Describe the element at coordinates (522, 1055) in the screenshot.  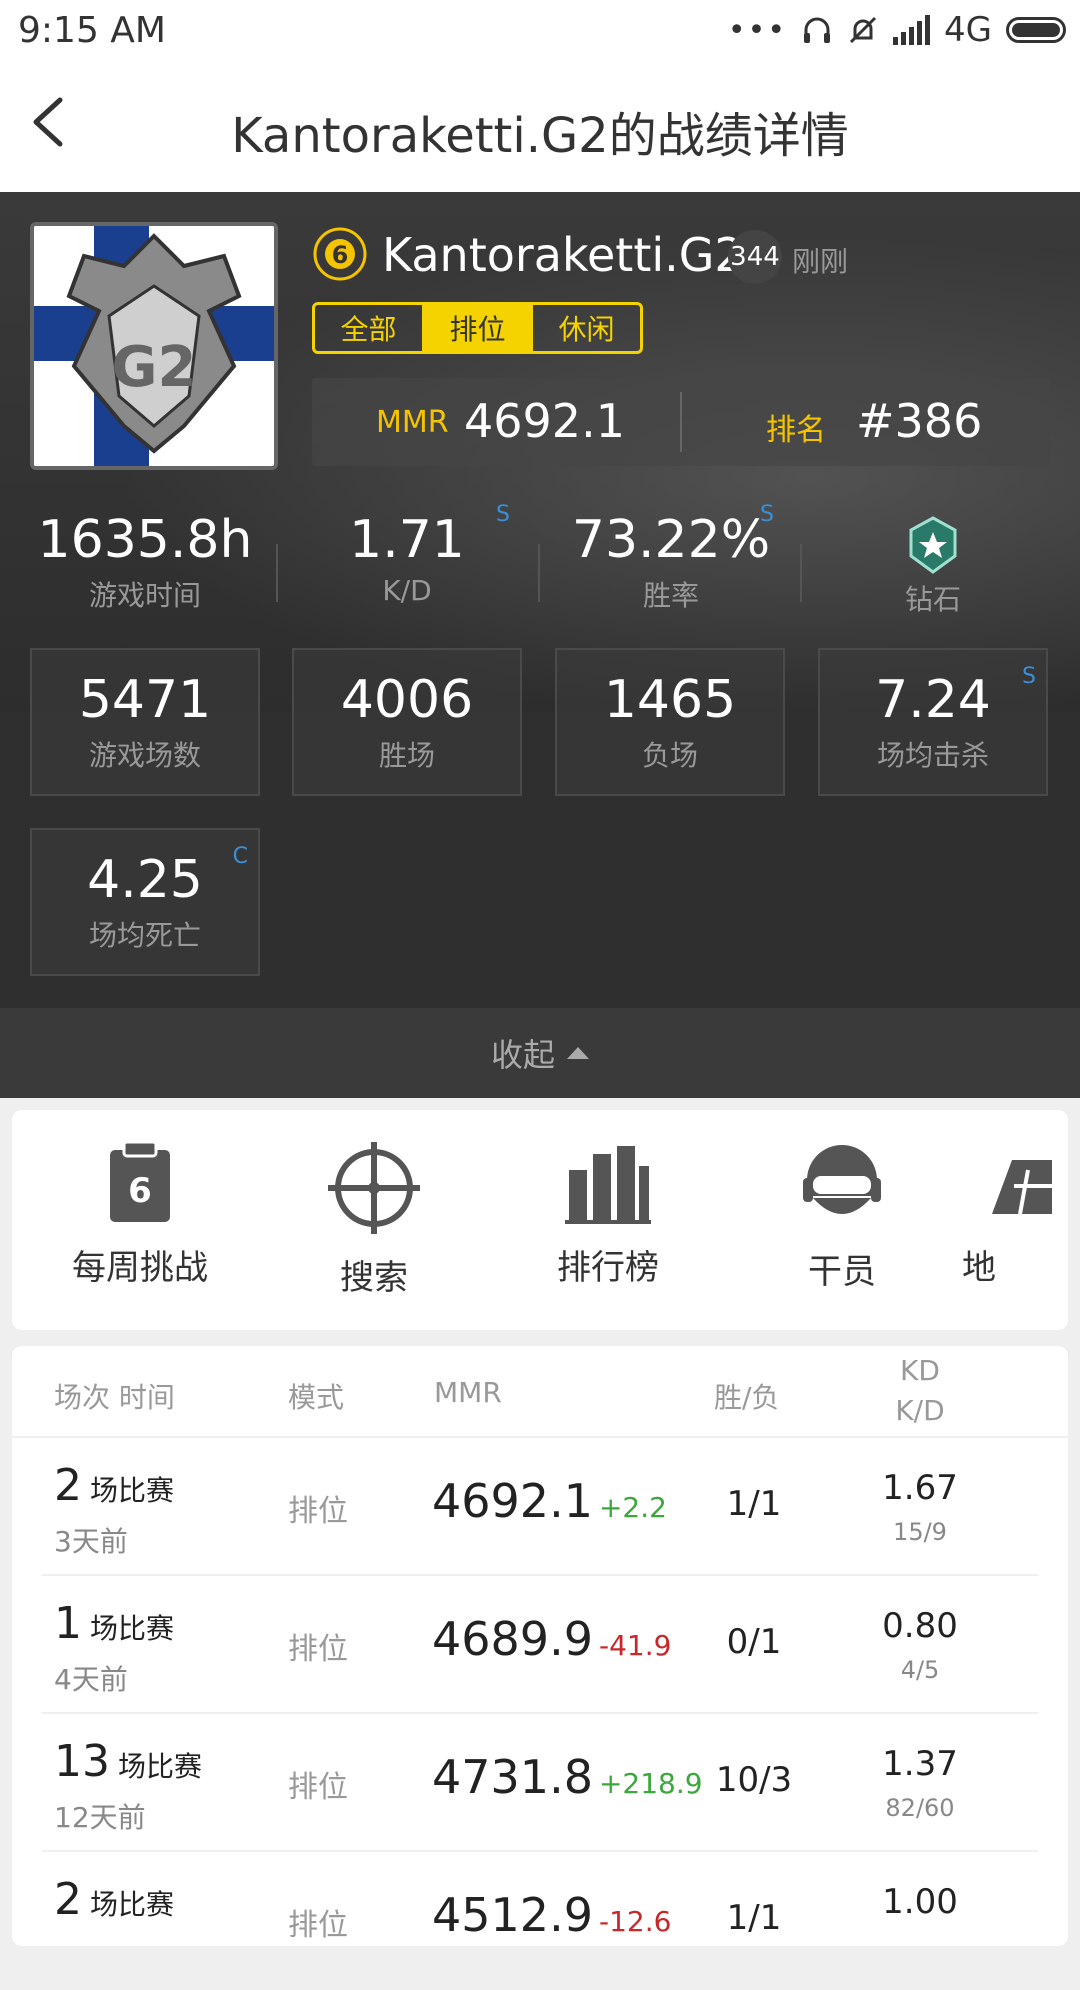
I see `collapse-label: 收起` at that location.